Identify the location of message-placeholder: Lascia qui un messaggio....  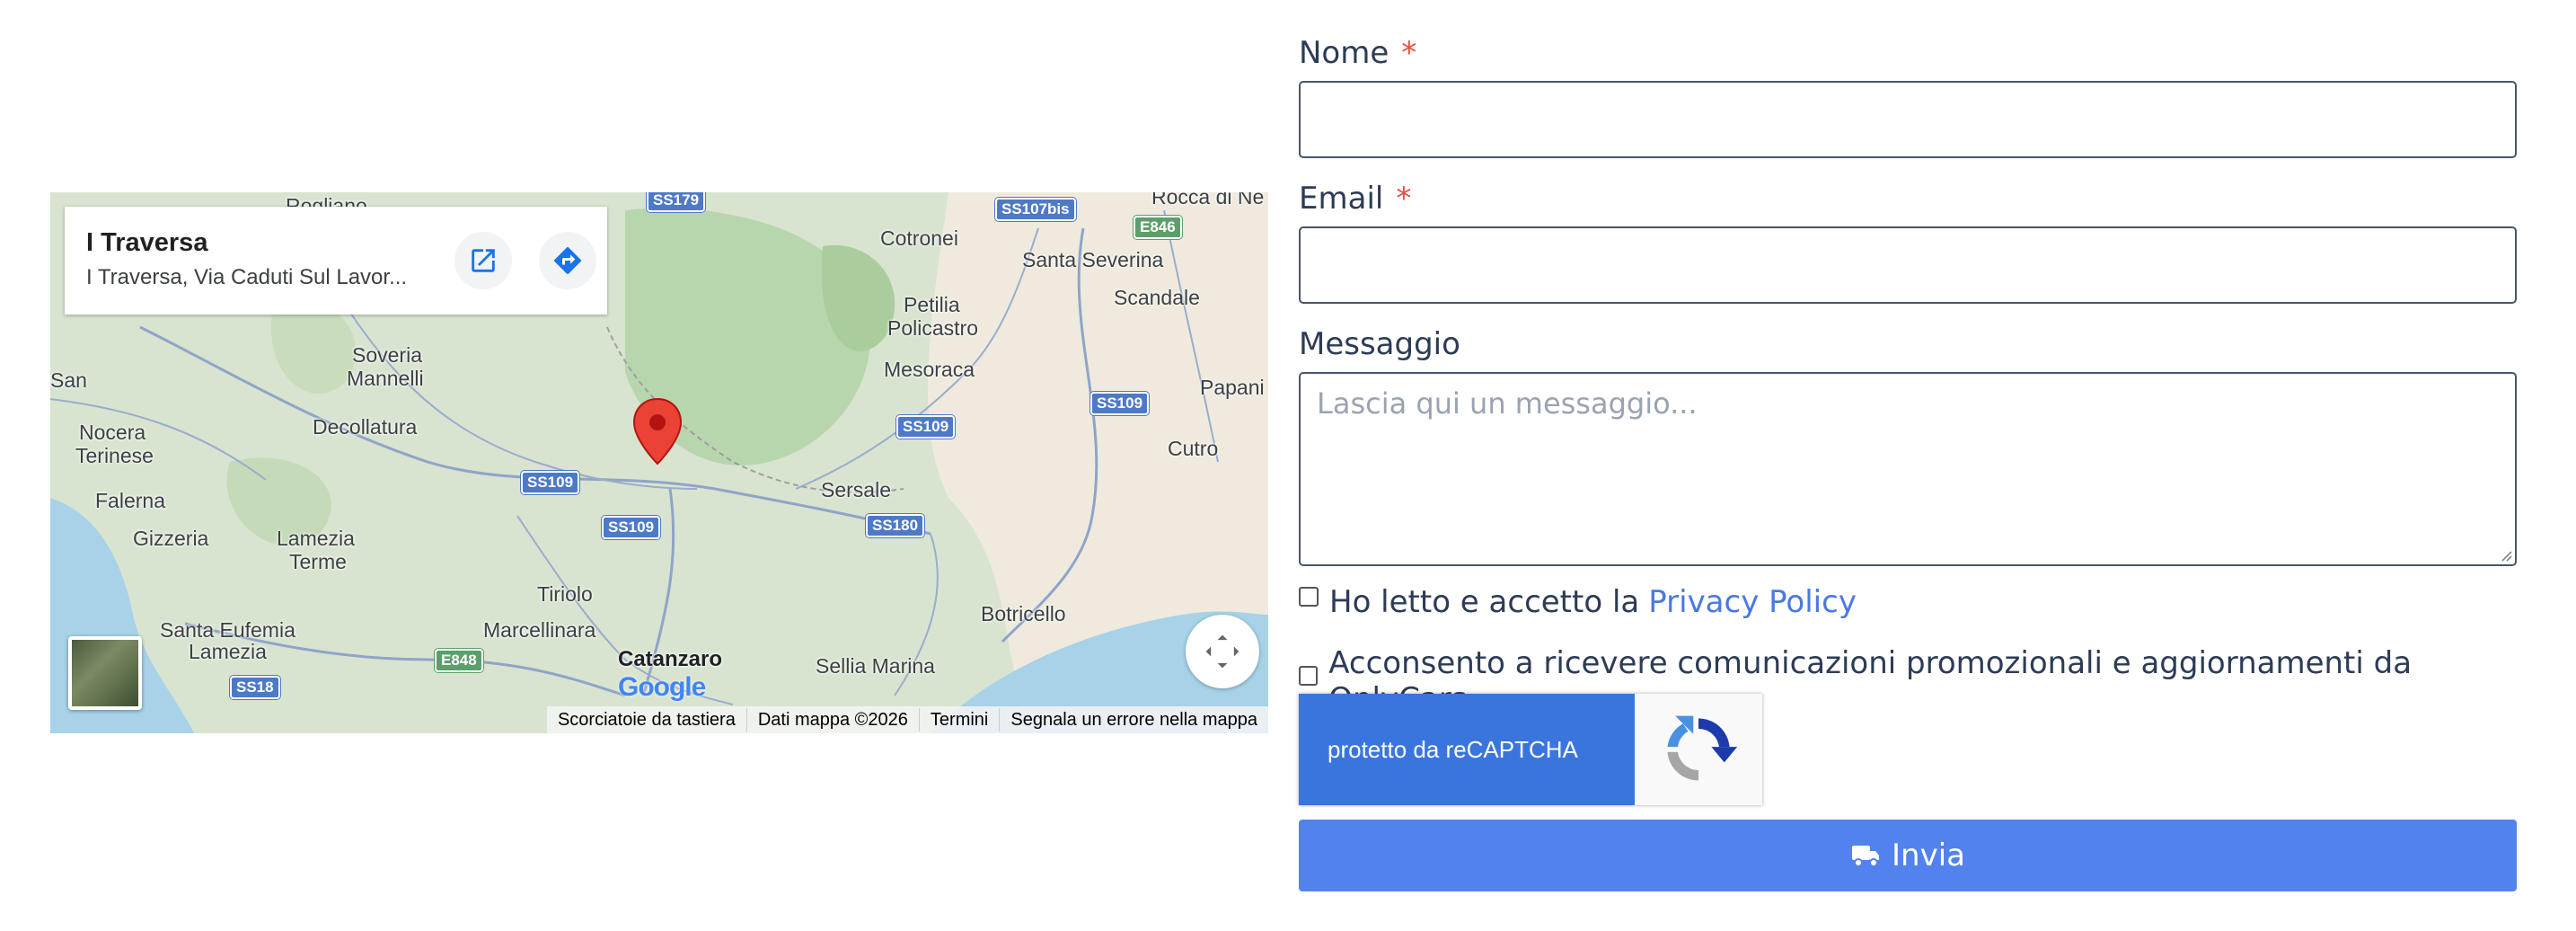
(1507, 403).